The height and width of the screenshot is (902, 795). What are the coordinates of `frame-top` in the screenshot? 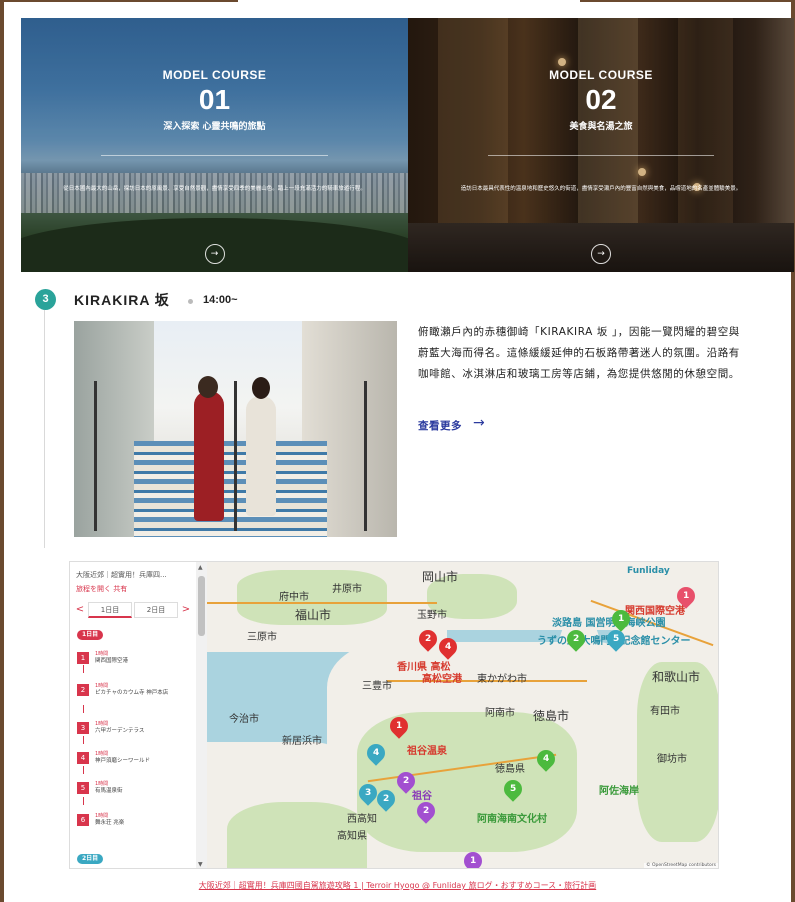 It's located at (397, 2).